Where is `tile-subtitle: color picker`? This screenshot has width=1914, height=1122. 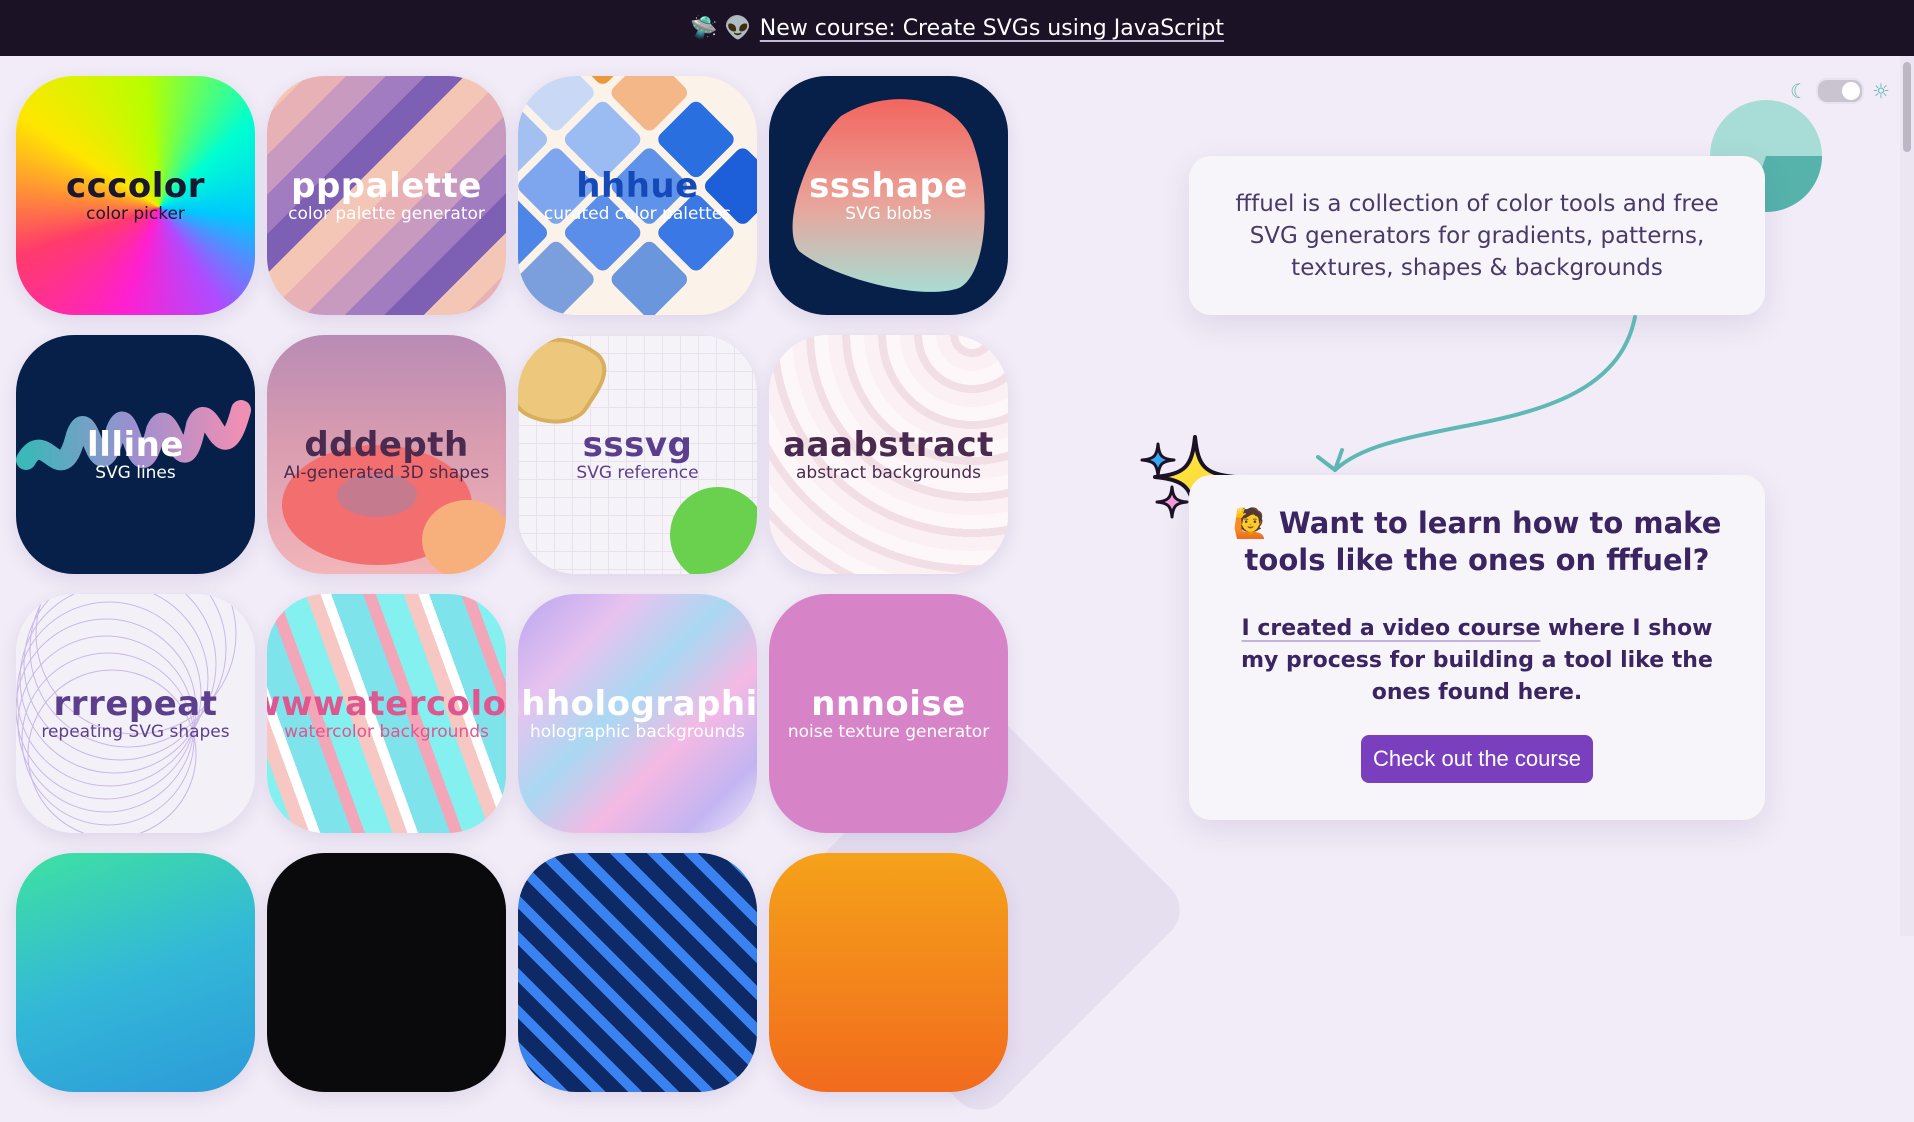
tile-subtitle: color picker is located at coordinates (135, 213).